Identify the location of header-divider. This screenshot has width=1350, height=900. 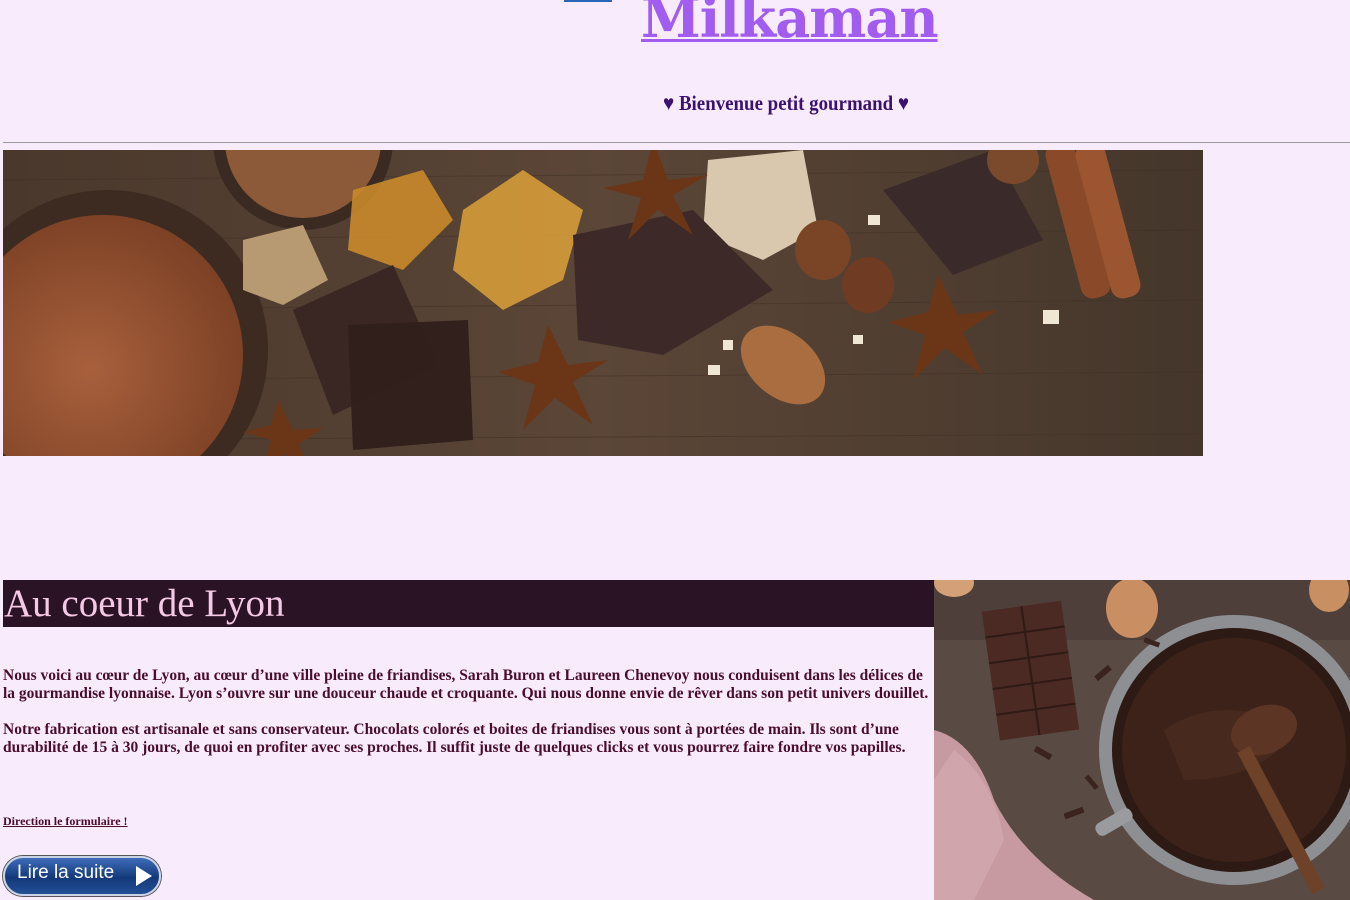
(676, 142).